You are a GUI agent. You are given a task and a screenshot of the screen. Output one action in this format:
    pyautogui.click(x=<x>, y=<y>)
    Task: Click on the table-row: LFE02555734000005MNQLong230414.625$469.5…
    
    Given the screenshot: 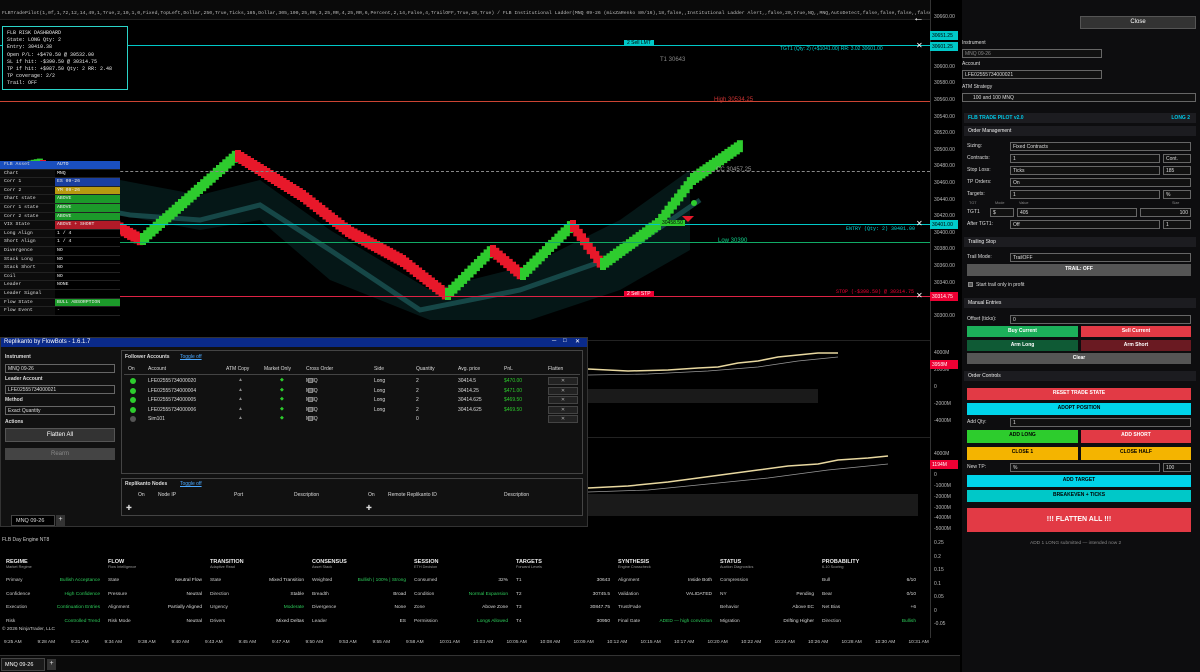 What is the action you would take?
    pyautogui.click(x=352, y=400)
    